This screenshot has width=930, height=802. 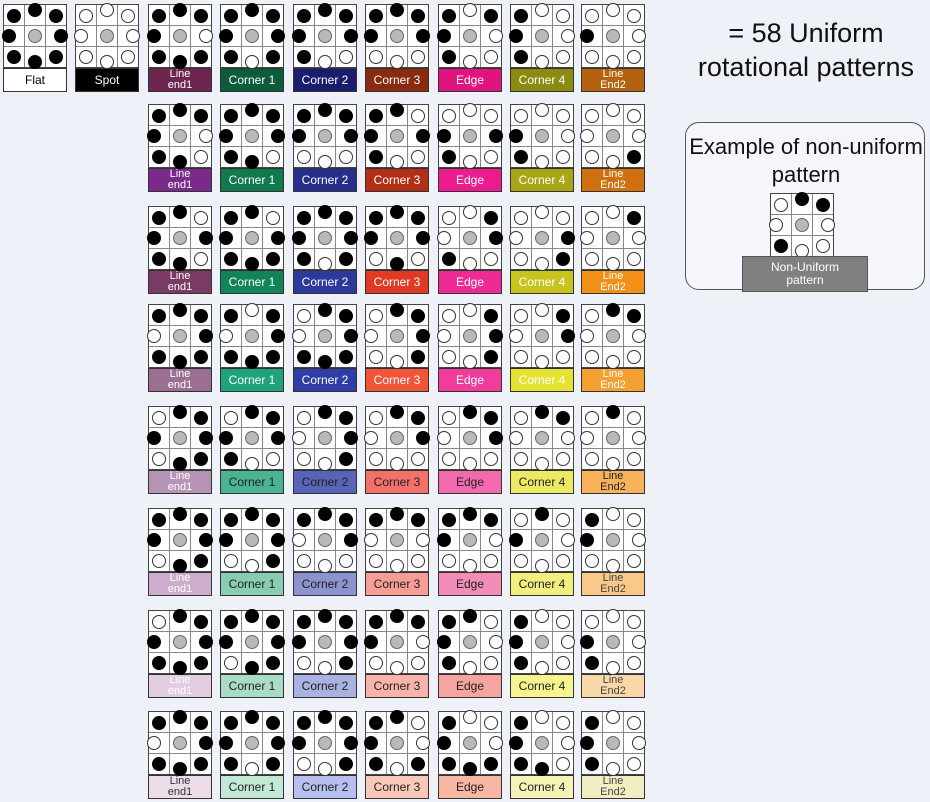 I want to click on pattern-label: Corner 3, so click(x=397, y=584).